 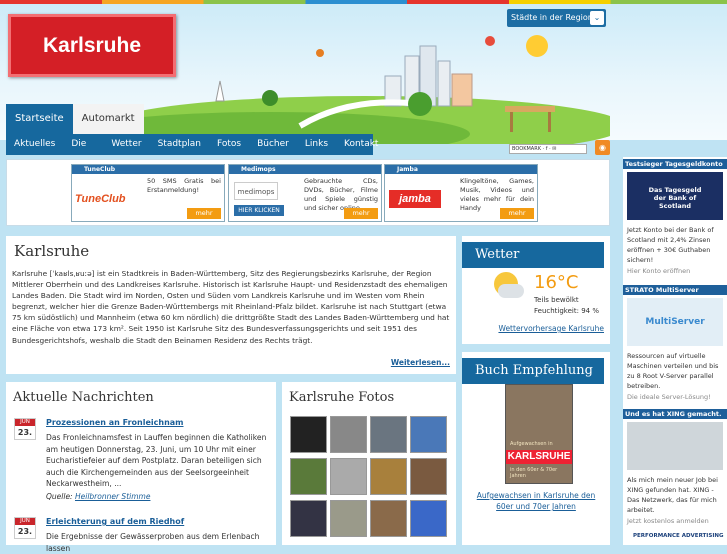 I want to click on primary-nav: Startseite Automarkt, so click(x=75, y=119).